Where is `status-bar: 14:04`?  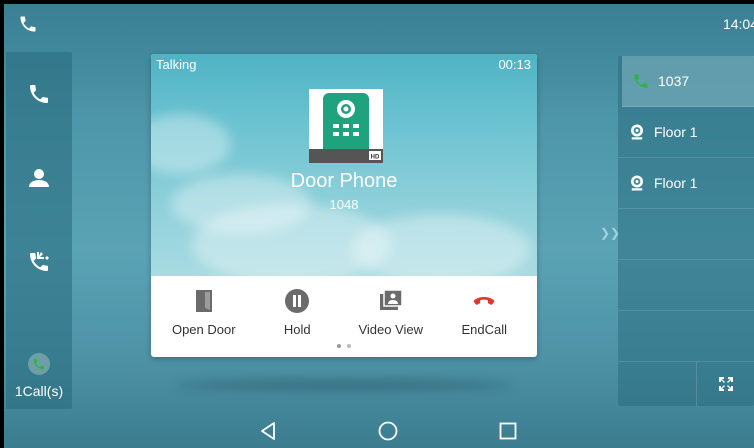
status-bar: 14:04 is located at coordinates (379, 24).